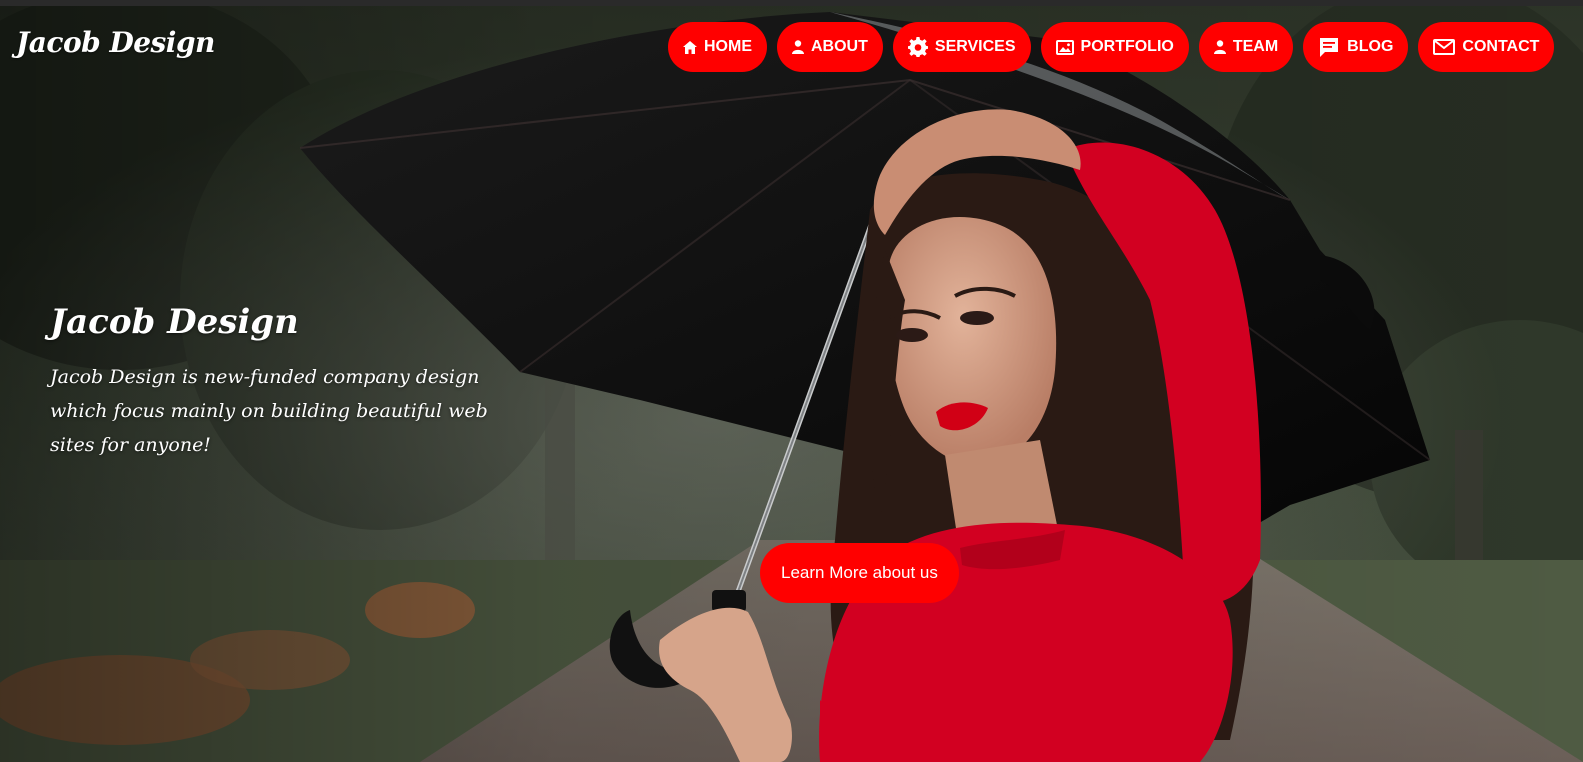  What do you see at coordinates (1255, 46) in the screenshot?
I see `nav-team-label: TEAM` at bounding box center [1255, 46].